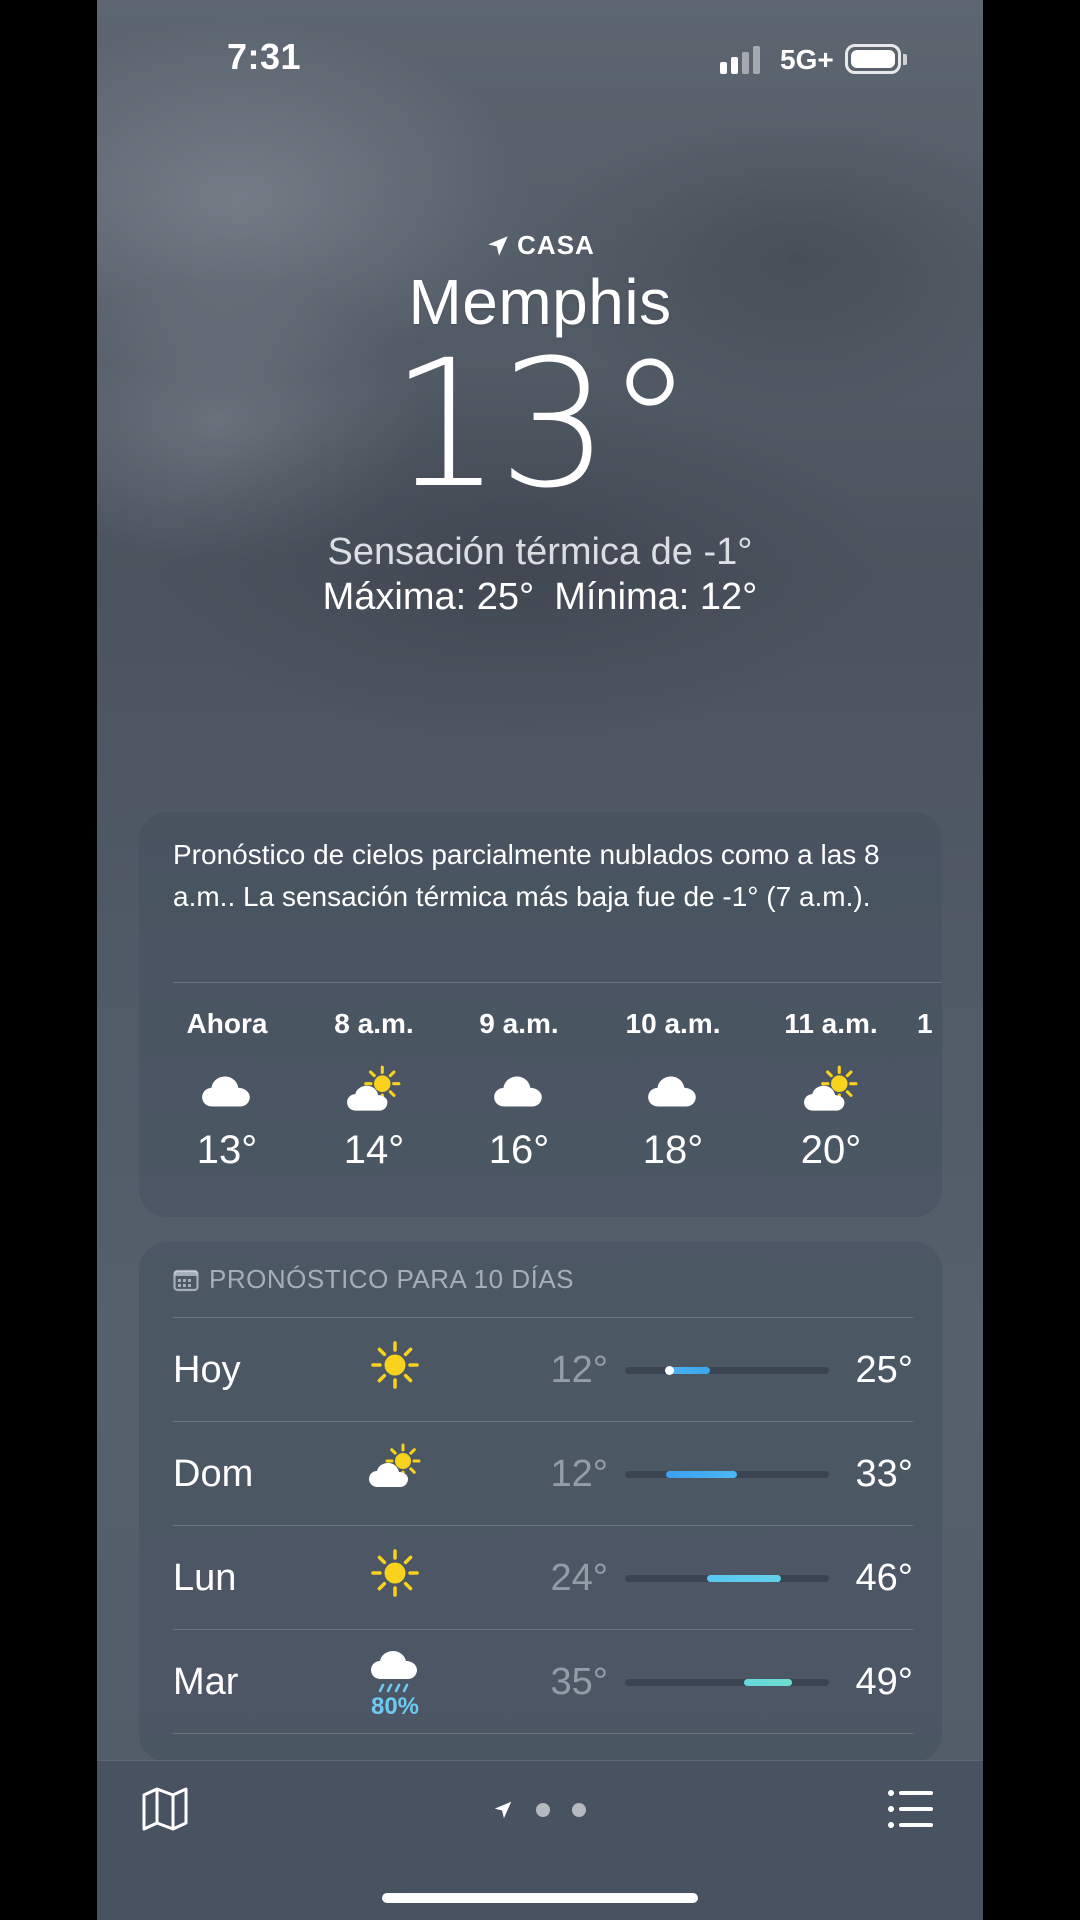  I want to click on calendar-icon, so click(186, 1280).